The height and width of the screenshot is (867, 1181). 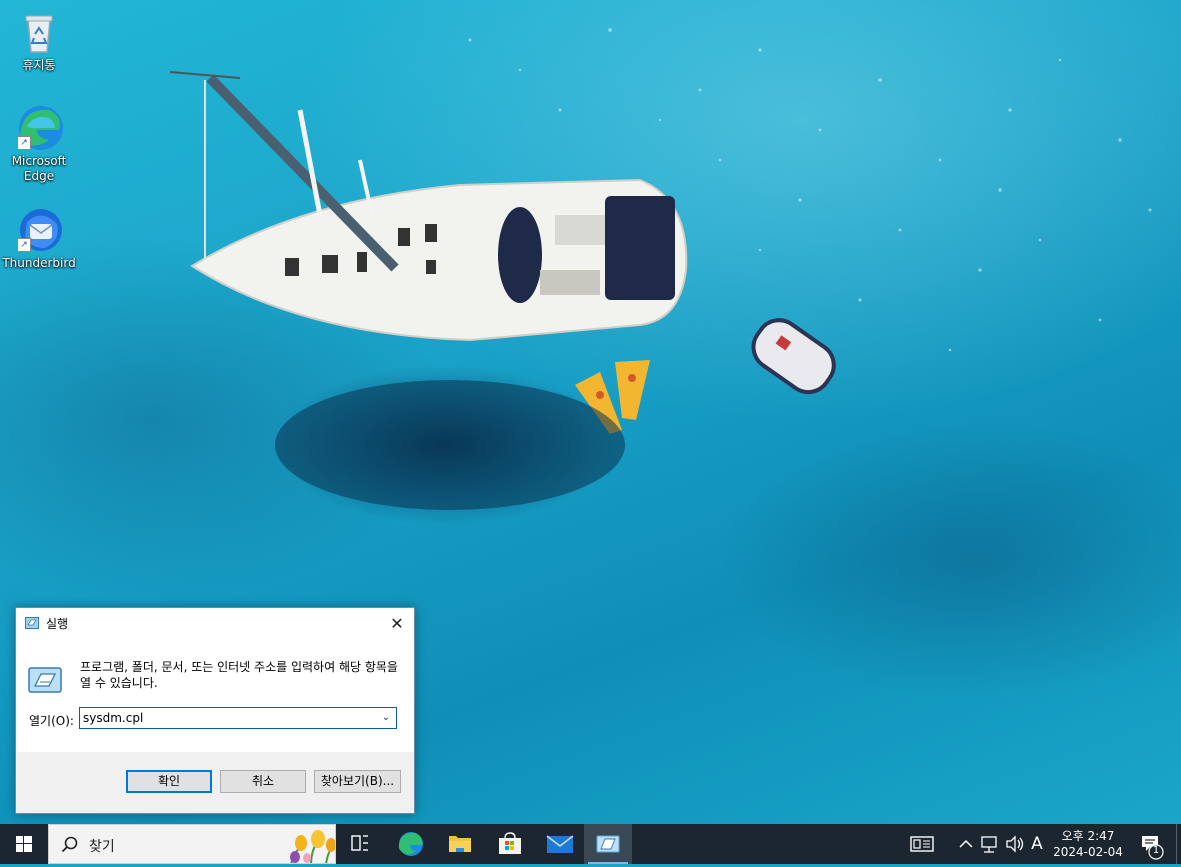 I want to click on notification-icon, so click(x=1153, y=848).